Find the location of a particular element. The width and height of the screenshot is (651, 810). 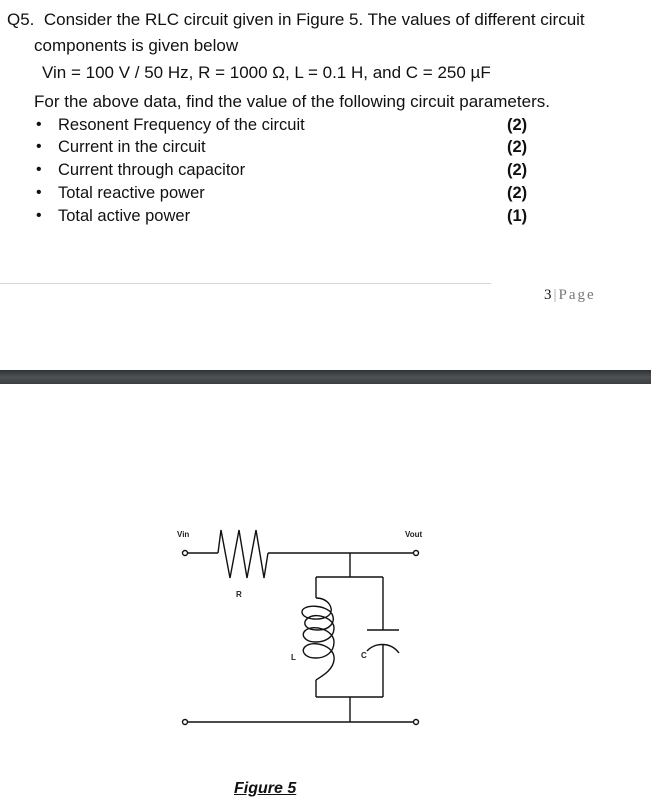

resistor-icon is located at coordinates (243, 554).